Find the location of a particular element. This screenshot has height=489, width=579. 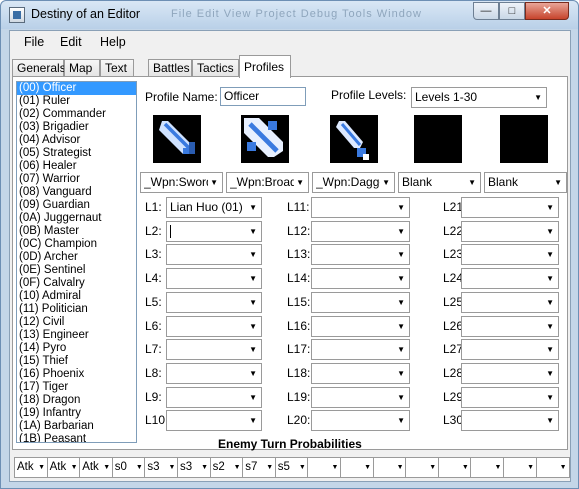

level-select: Lian Huo (01) is located at coordinates (214, 207).